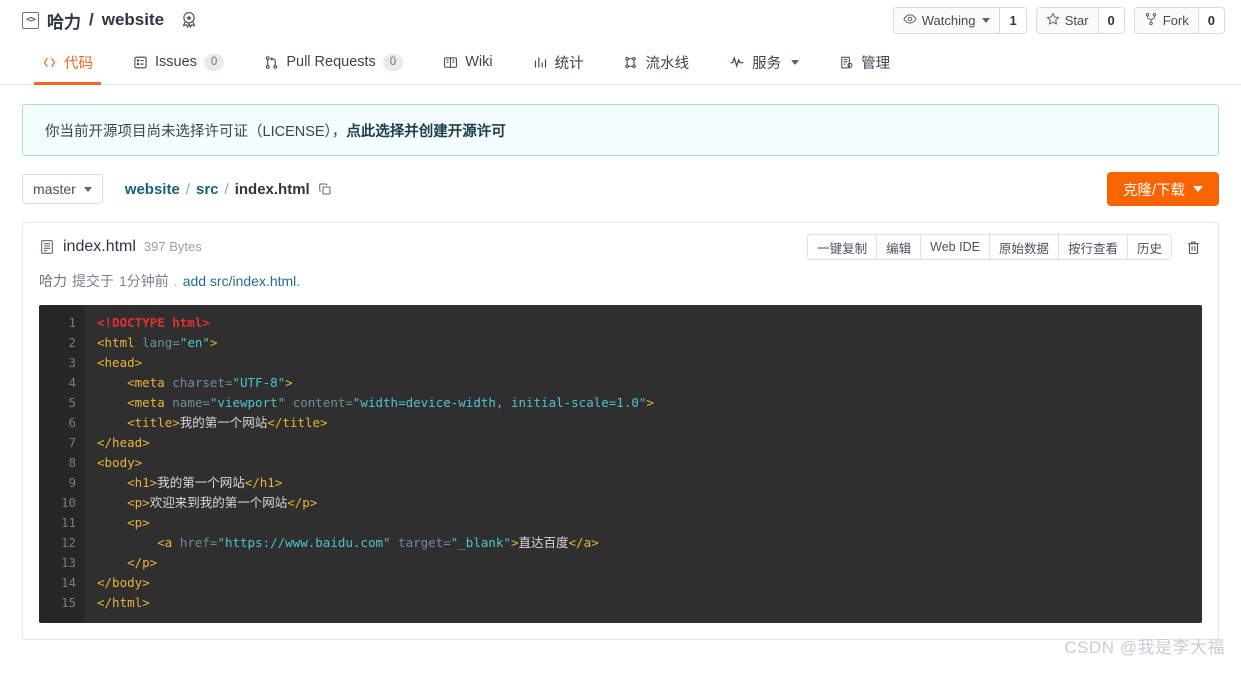 This screenshot has height=674, width=1241. What do you see at coordinates (68, 542) in the screenshot?
I see `code-line-number: 12` at bounding box center [68, 542].